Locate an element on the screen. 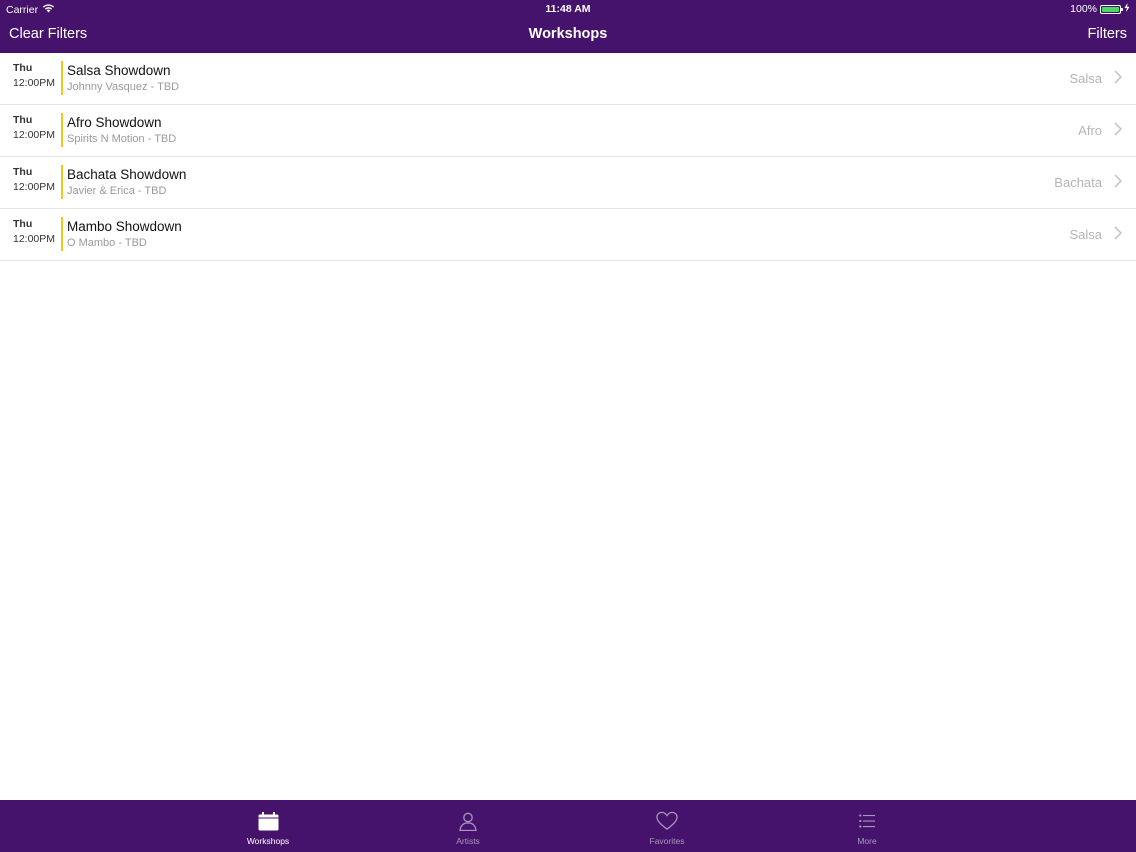  charging-bolt-icon is located at coordinates (1127, 9).